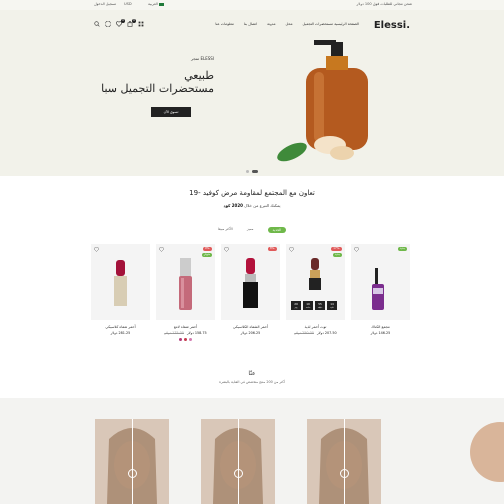 The height and width of the screenshot is (504, 504). What do you see at coordinates (185, 282) in the screenshot?
I see `product-image: -9% متوفر` at bounding box center [185, 282].